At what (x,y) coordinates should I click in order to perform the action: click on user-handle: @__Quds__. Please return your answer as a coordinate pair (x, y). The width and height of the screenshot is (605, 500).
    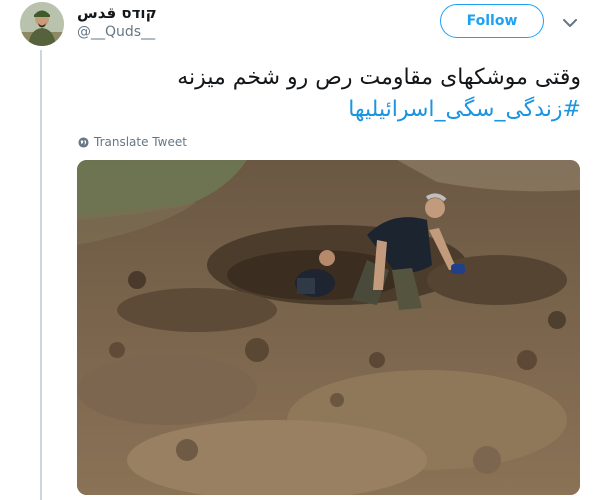
    Looking at the image, I should click on (116, 32).